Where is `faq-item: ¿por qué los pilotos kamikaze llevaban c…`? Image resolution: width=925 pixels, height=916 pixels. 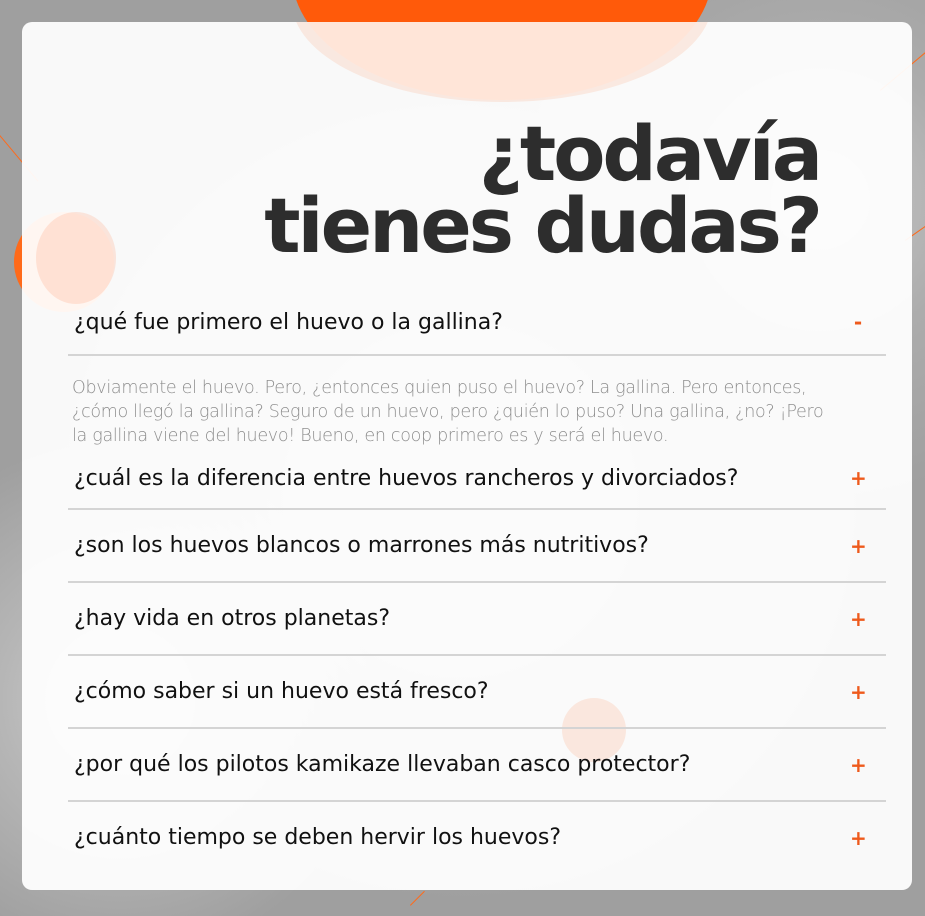 faq-item: ¿por qué los pilotos kamikaze llevaban c… is located at coordinates (477, 765).